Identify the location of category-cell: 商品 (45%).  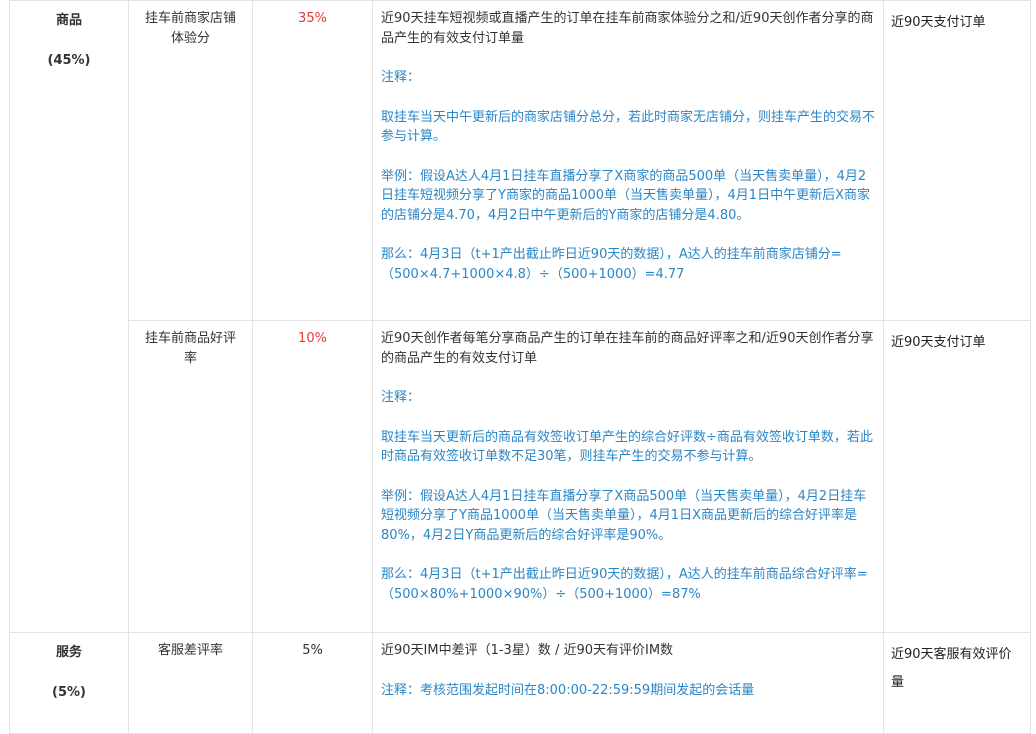
(69, 316).